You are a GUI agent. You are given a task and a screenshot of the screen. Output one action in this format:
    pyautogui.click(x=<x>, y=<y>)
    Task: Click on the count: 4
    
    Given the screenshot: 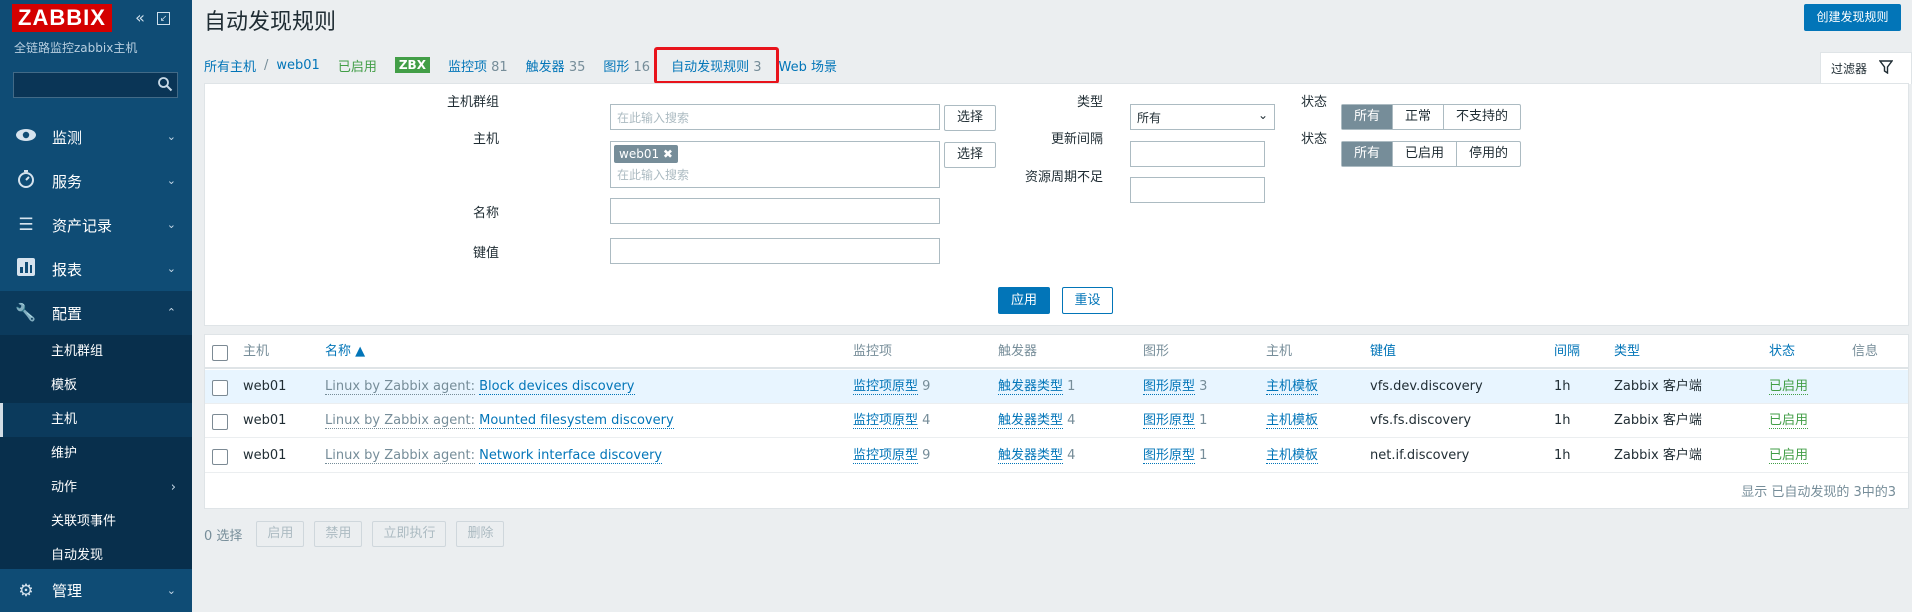 What is the action you would take?
    pyautogui.click(x=1071, y=455)
    